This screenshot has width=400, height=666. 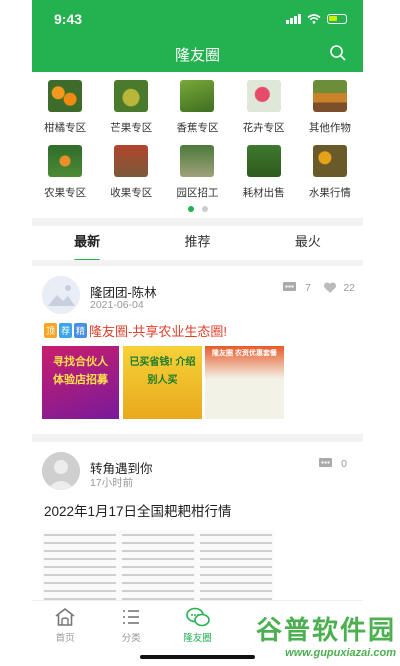 What do you see at coordinates (197, 128) in the screenshot?
I see `category-label: 香蕉专区` at bounding box center [197, 128].